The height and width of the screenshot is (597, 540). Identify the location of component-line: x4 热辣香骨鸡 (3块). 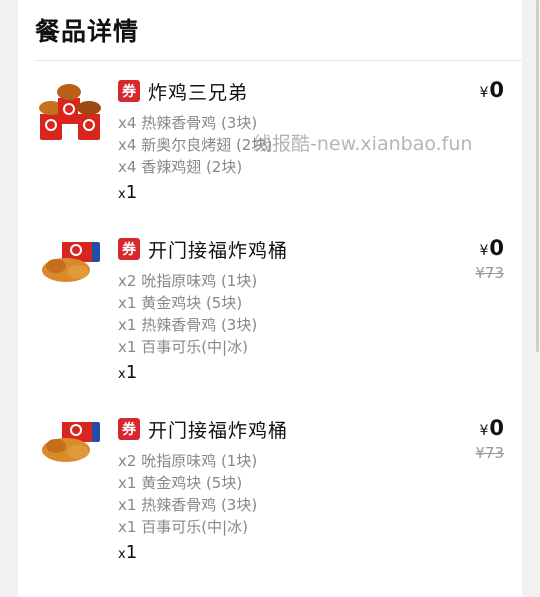
(188, 123).